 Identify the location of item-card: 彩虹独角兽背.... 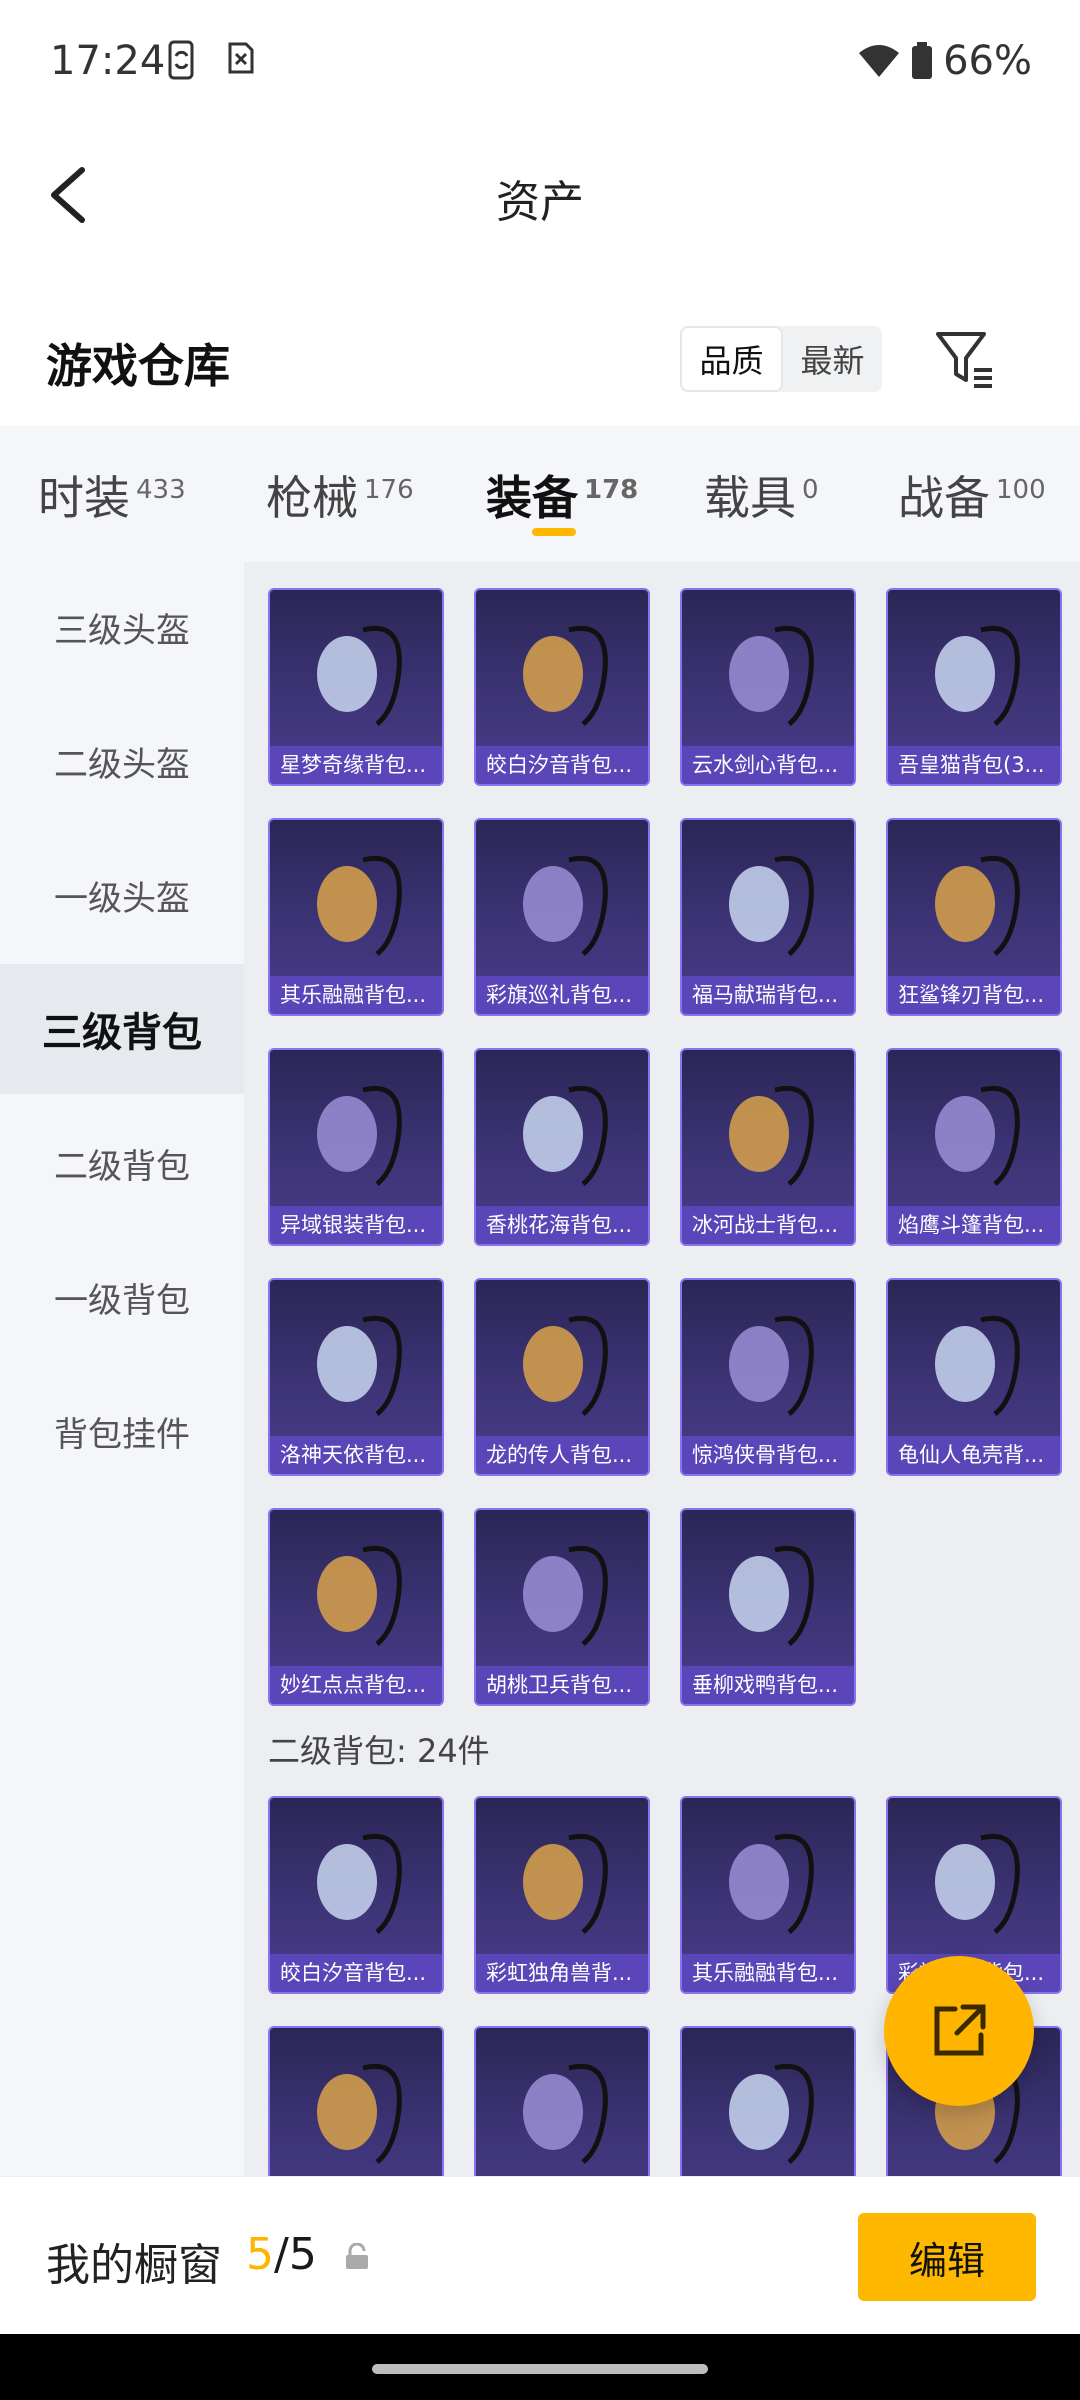
(562, 1895).